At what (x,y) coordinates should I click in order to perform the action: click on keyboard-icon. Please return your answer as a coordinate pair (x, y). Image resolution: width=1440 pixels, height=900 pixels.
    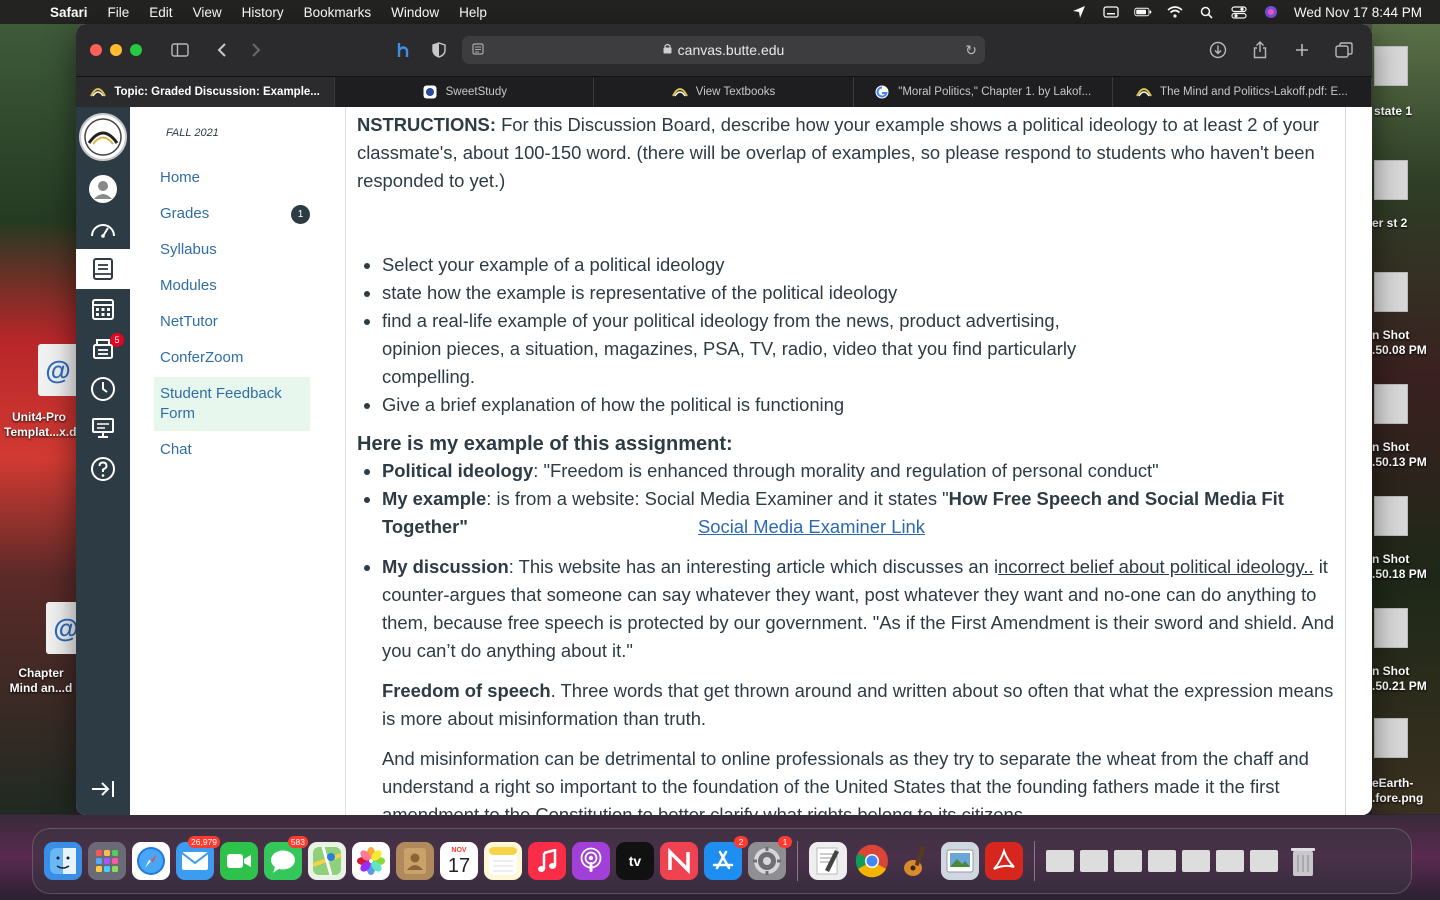
    Looking at the image, I should click on (1111, 12).